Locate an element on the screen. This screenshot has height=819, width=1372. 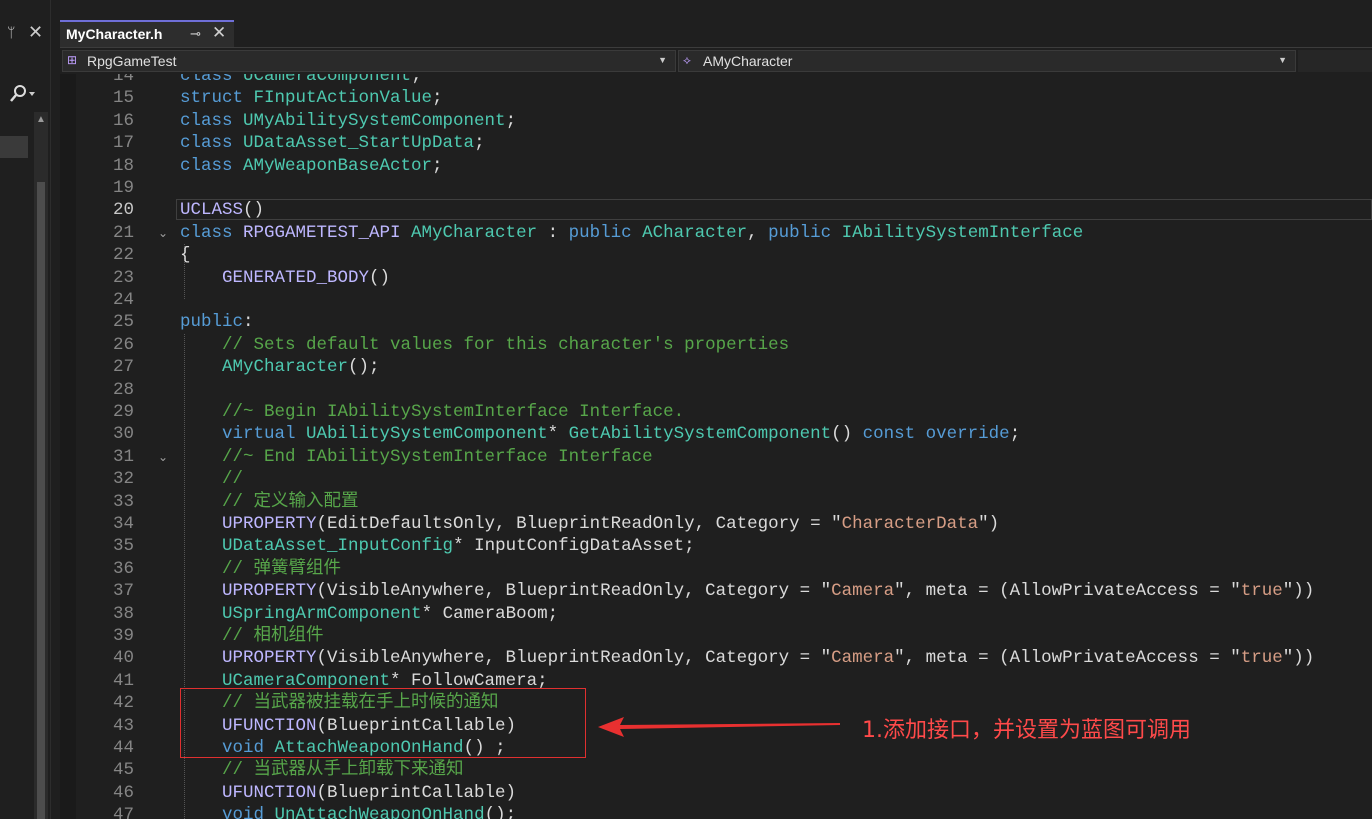
line-number: 39 is located at coordinates (123, 636).